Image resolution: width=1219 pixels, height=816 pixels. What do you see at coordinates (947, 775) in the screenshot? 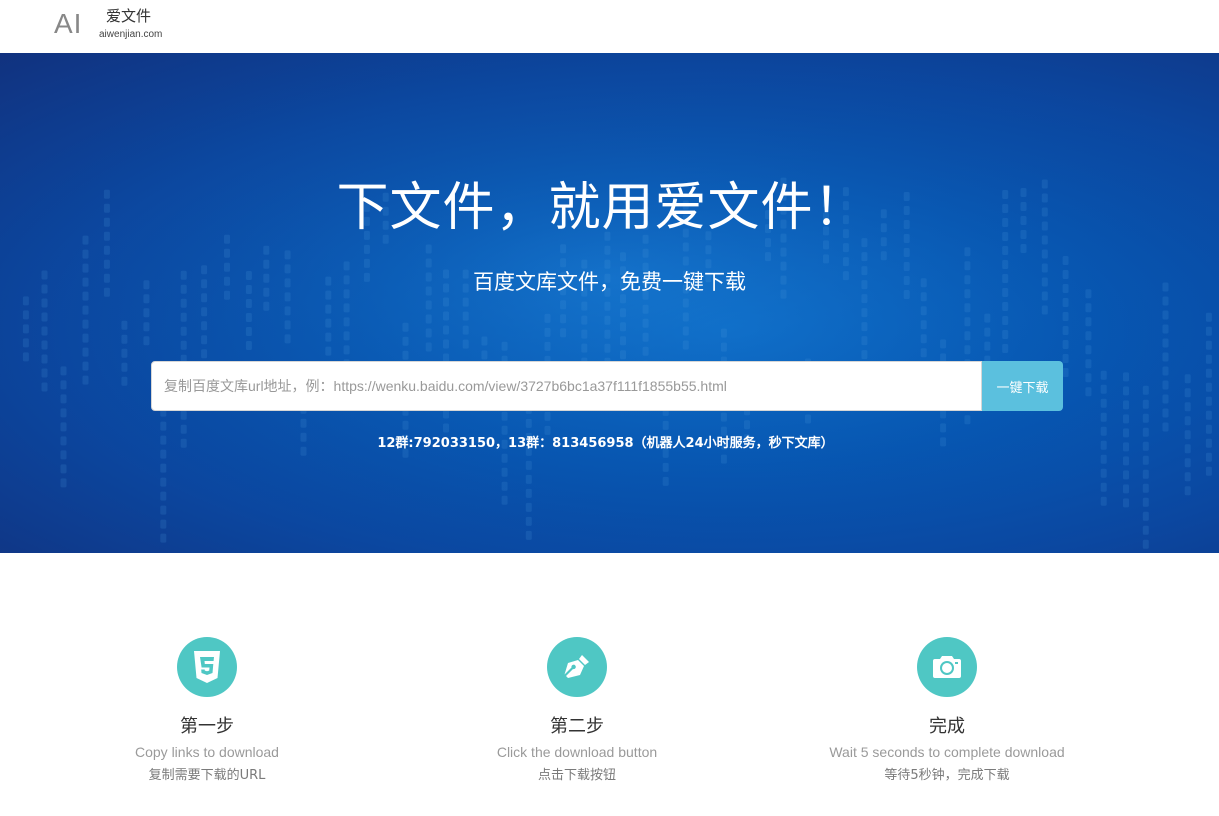
I see `step-description-cn: 等待5秒钟，完成下载` at bounding box center [947, 775].